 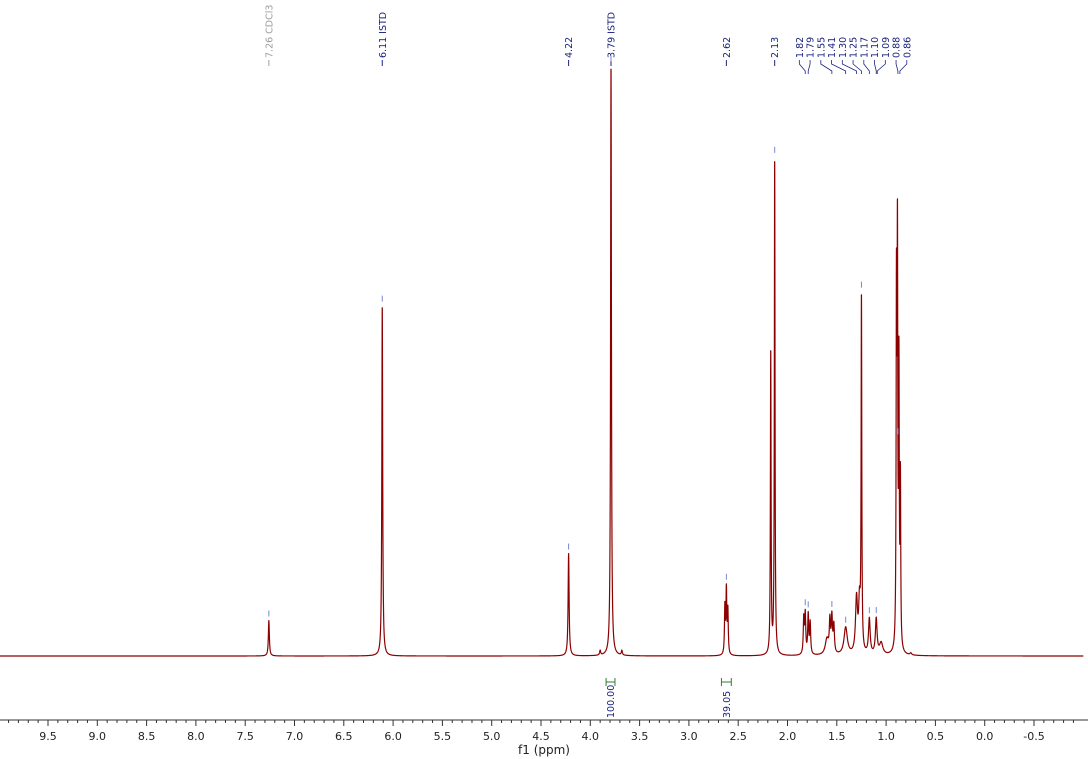 What do you see at coordinates (147, 736) in the screenshot?
I see `x-tick-label: 8.5` at bounding box center [147, 736].